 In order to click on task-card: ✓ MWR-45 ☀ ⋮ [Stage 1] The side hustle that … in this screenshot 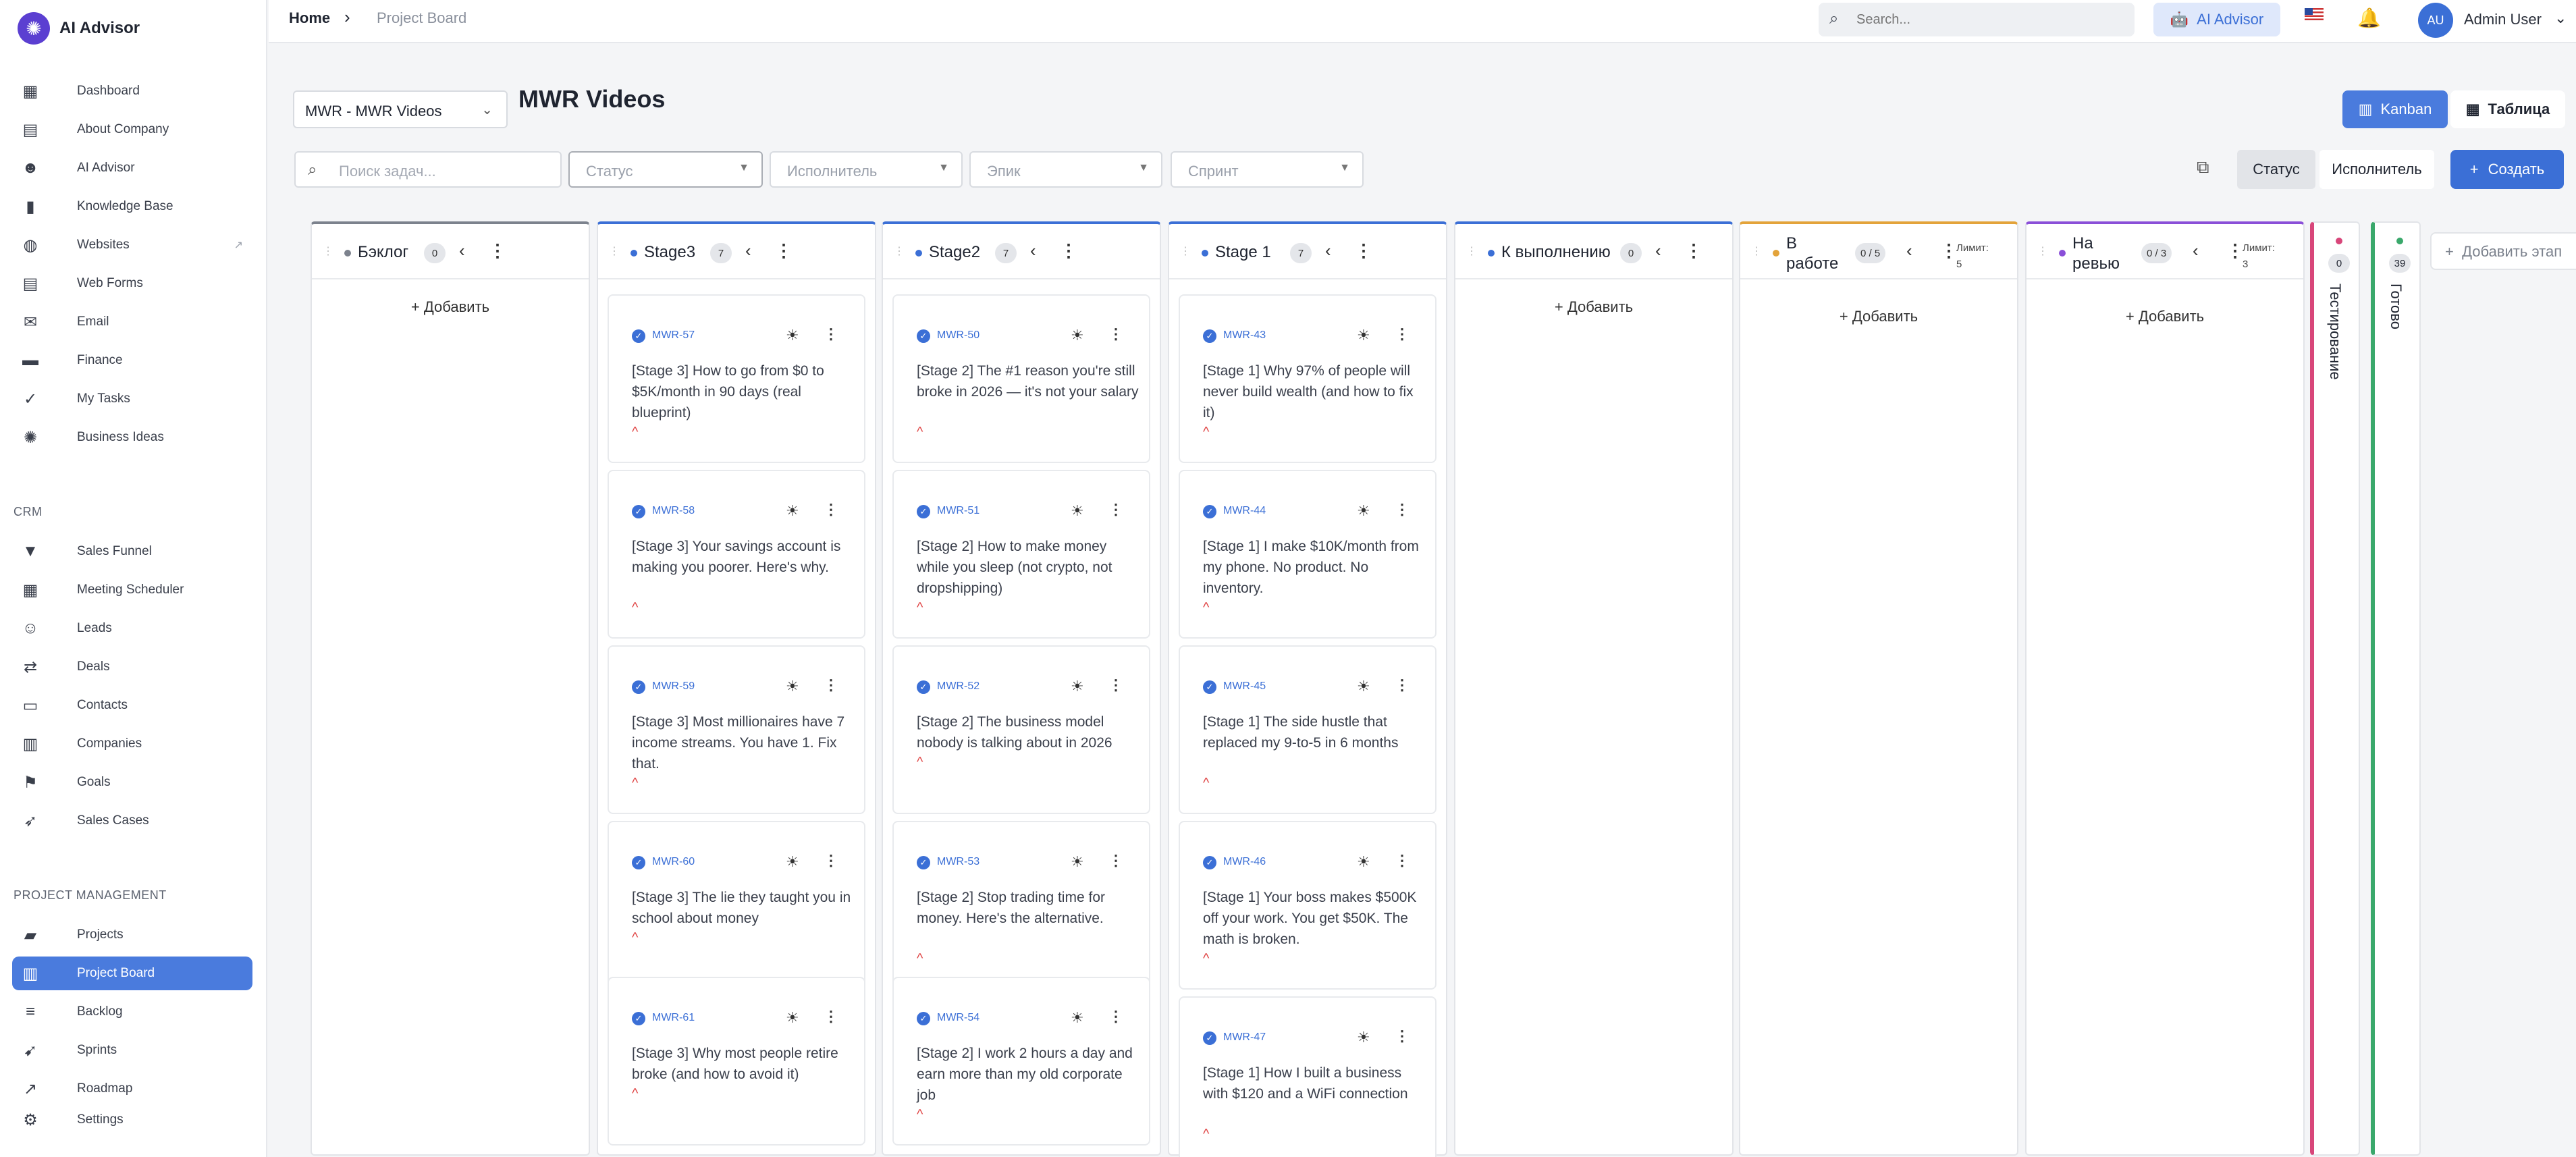, I will do `click(1308, 729)`.